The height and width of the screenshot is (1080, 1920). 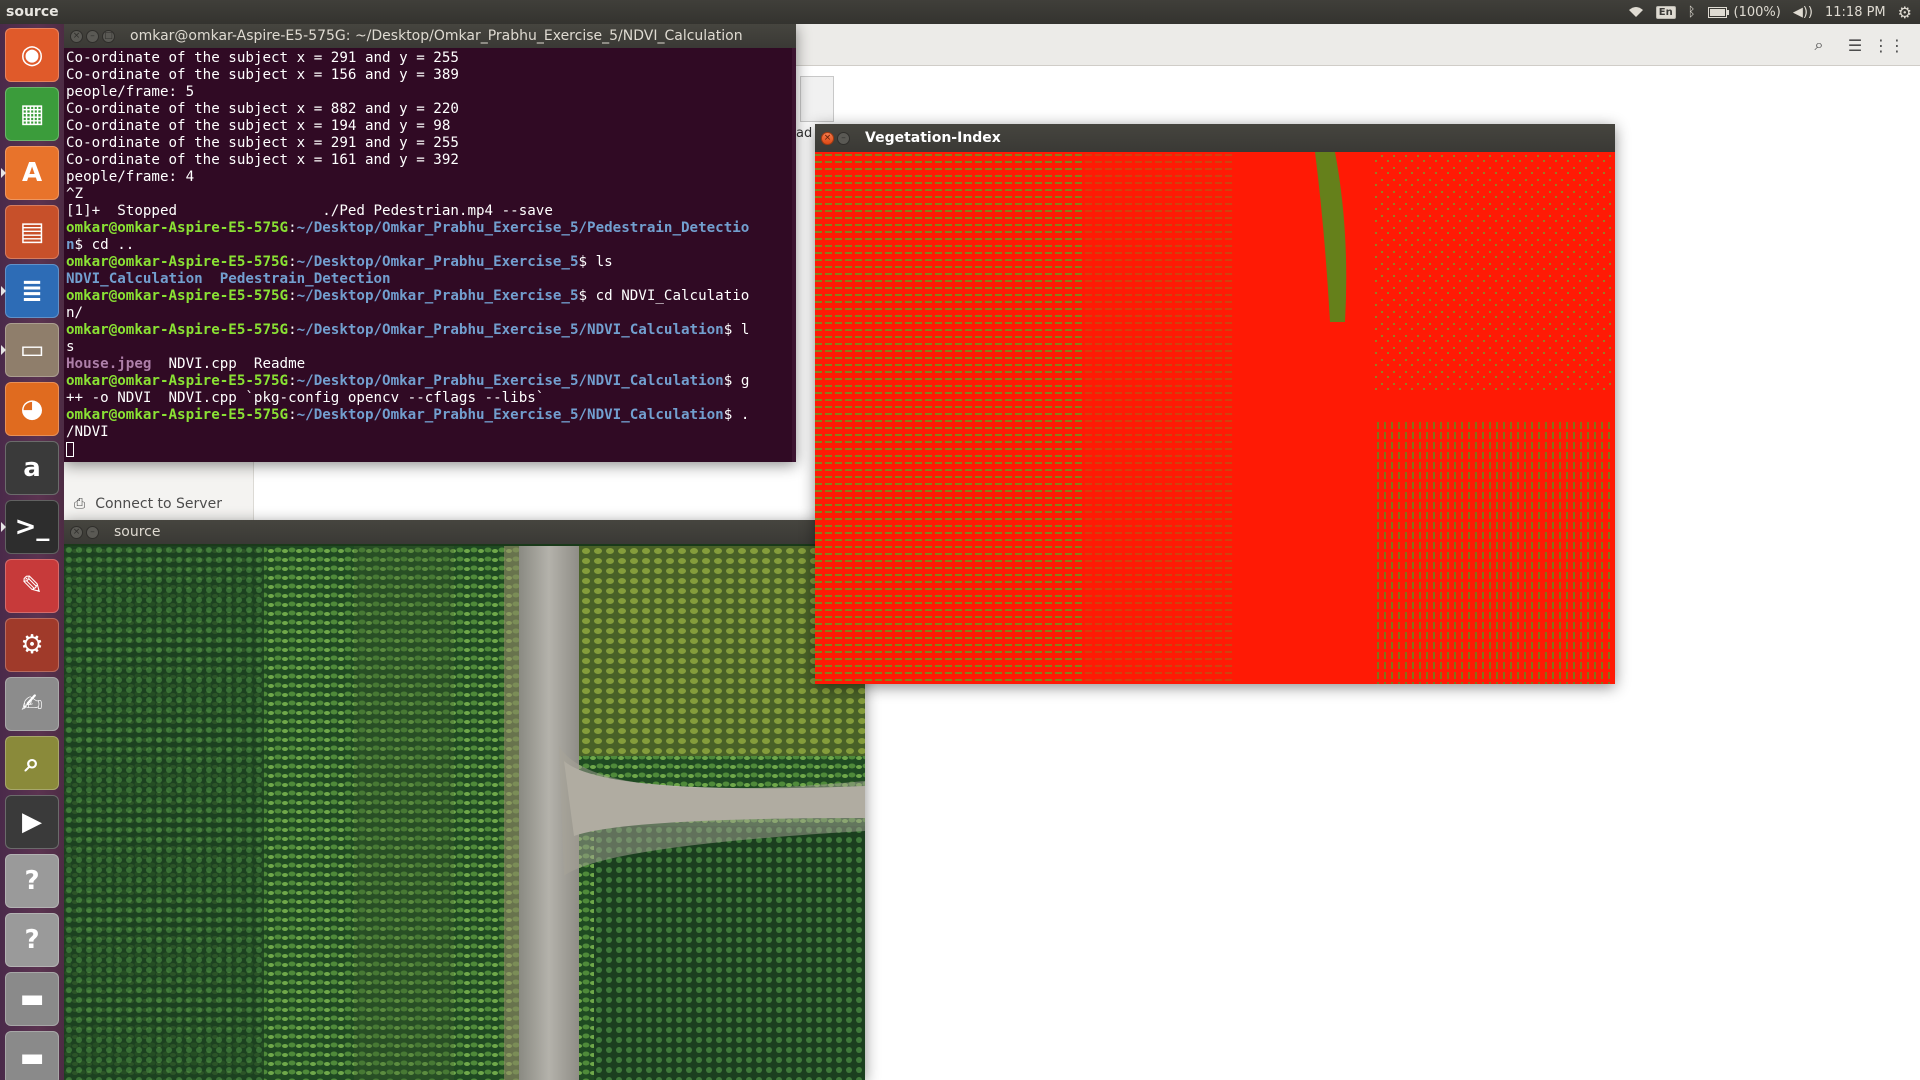 What do you see at coordinates (104, 245) in the screenshot?
I see `terminal-text: $ cd ..` at bounding box center [104, 245].